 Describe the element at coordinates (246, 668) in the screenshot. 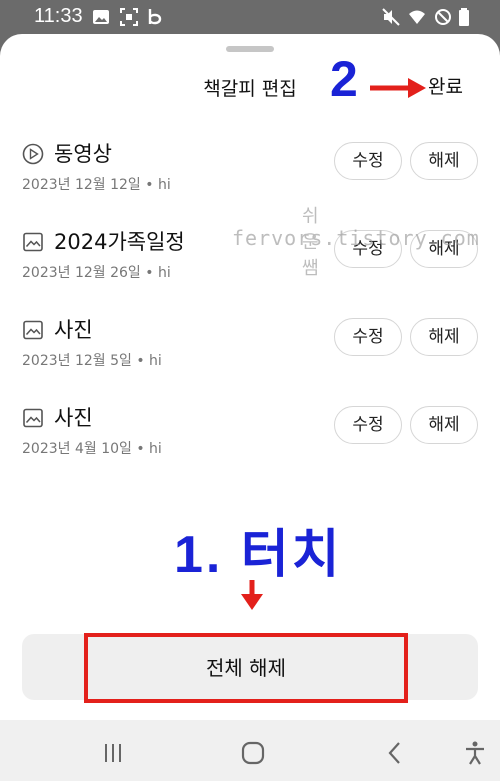

I see `remove-all-button: 전체 해제` at that location.